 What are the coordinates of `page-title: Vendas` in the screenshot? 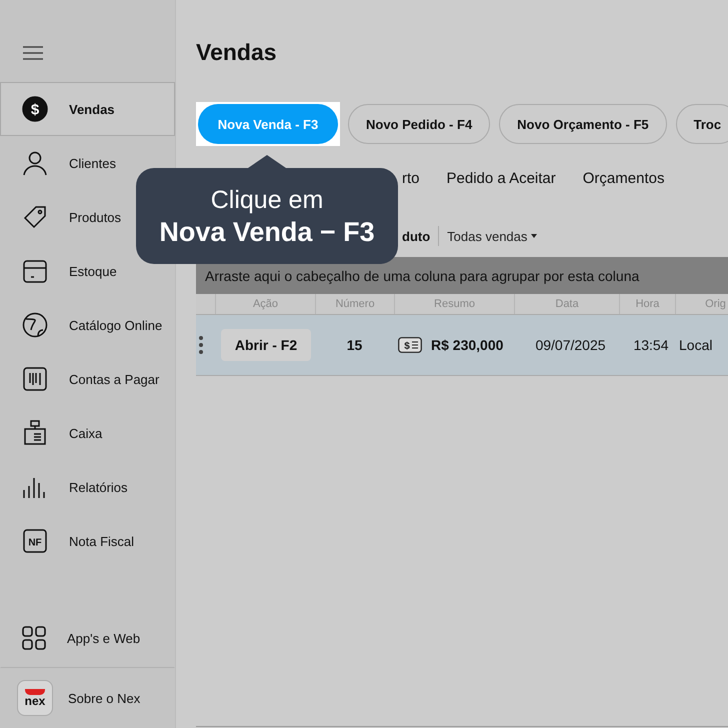 It's located at (237, 52).